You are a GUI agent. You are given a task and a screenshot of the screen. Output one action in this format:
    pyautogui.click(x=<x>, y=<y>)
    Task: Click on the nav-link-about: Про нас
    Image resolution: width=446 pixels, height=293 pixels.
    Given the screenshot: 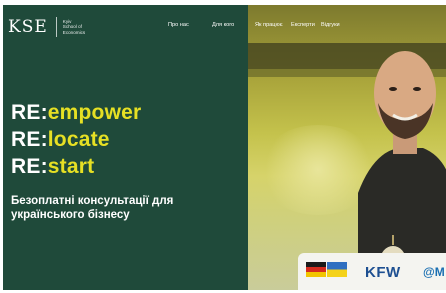 What is the action you would take?
    pyautogui.click(x=178, y=25)
    